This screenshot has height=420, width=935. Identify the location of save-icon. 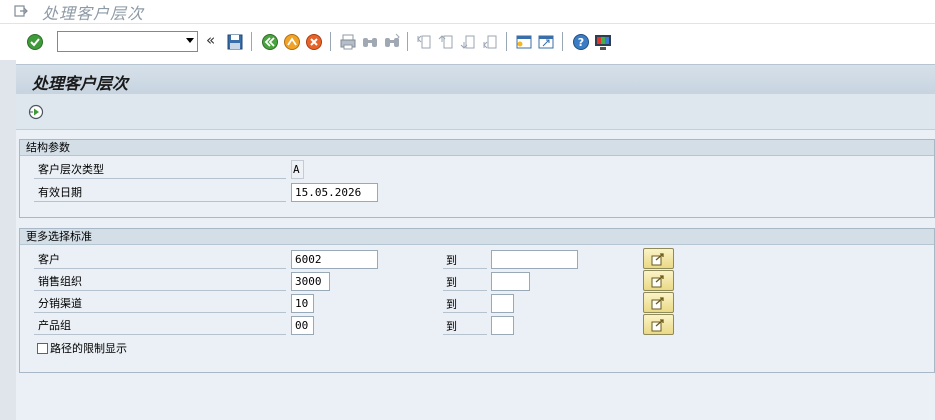
(235, 42).